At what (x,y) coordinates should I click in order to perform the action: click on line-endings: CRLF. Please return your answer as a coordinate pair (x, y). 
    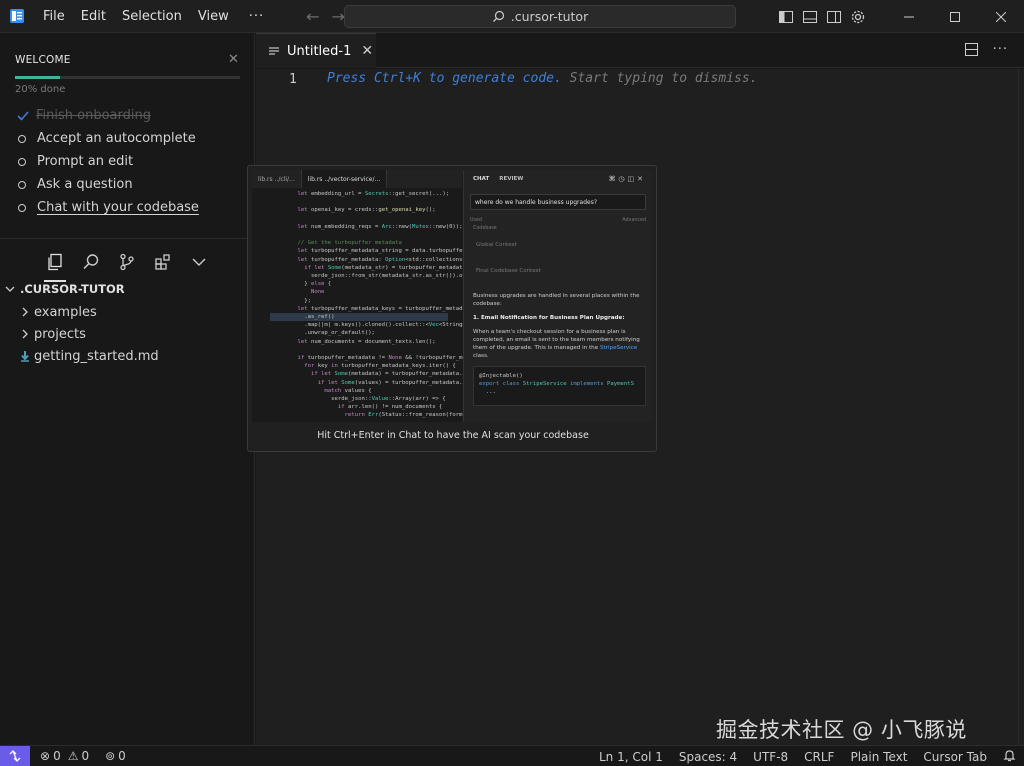
    Looking at the image, I should click on (819, 757).